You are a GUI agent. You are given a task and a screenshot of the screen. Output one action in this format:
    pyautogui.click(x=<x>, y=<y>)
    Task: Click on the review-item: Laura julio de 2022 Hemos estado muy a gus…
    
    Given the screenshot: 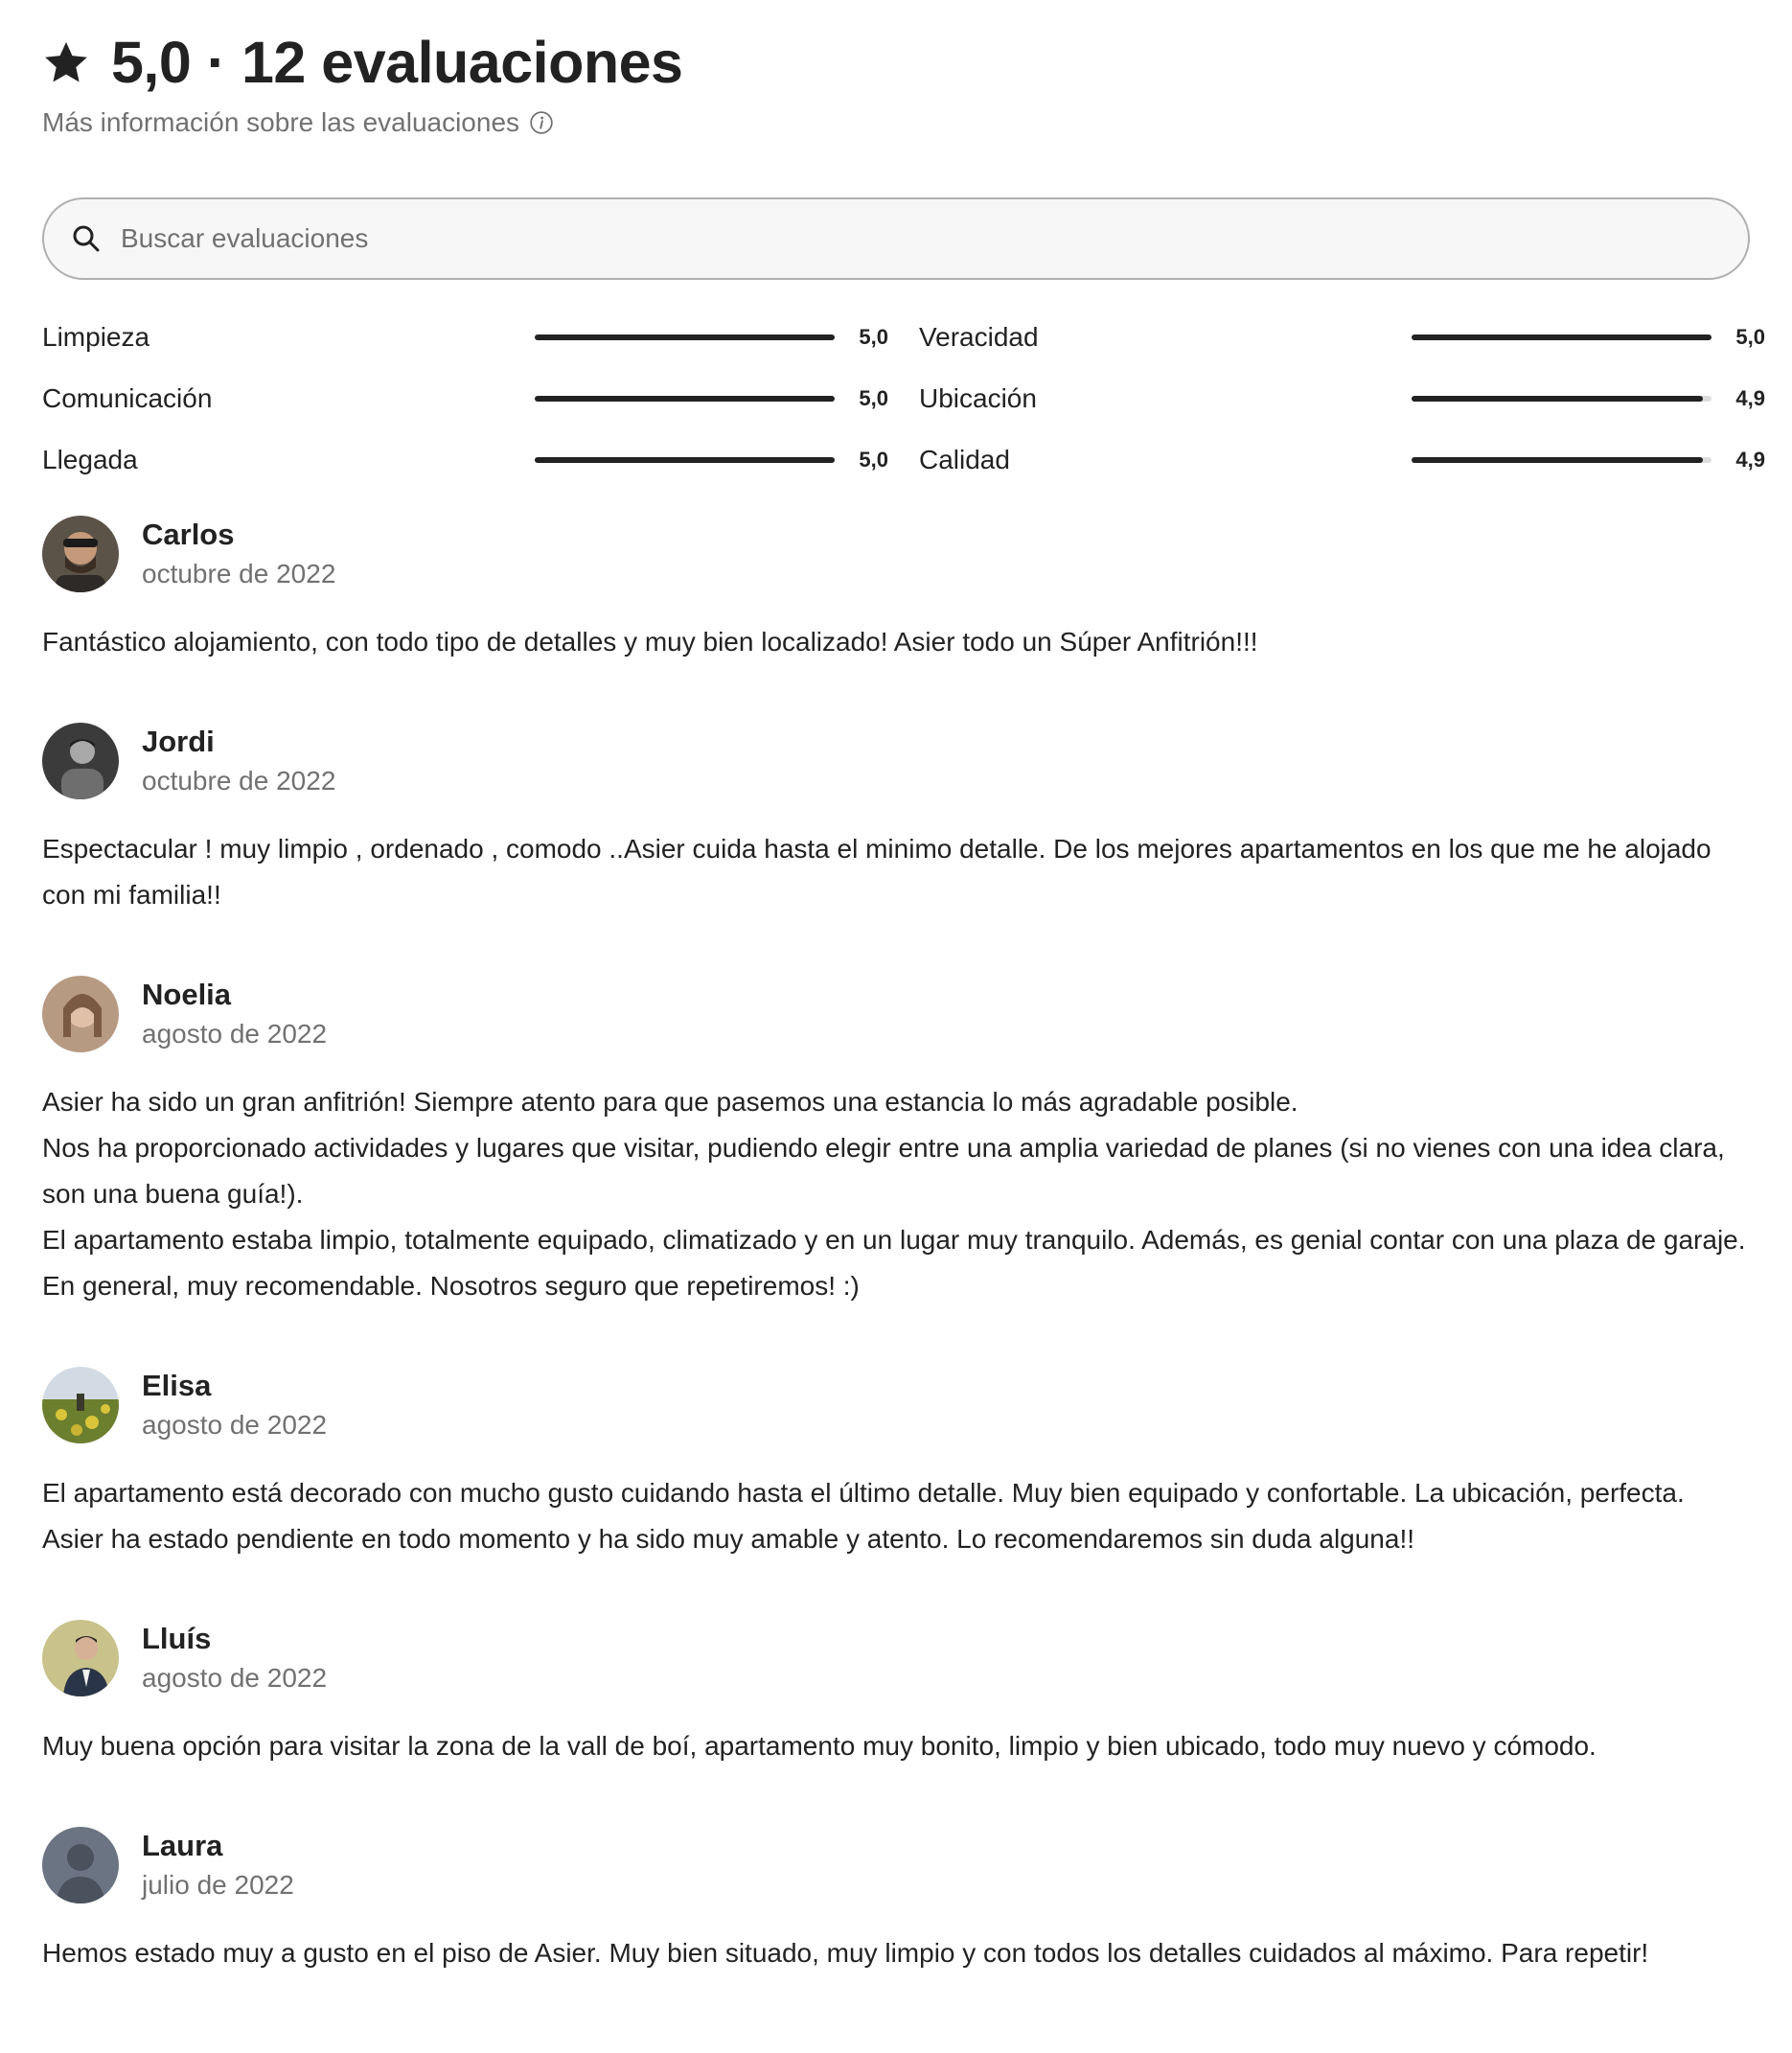 What is the action you would take?
    pyautogui.click(x=896, y=1900)
    